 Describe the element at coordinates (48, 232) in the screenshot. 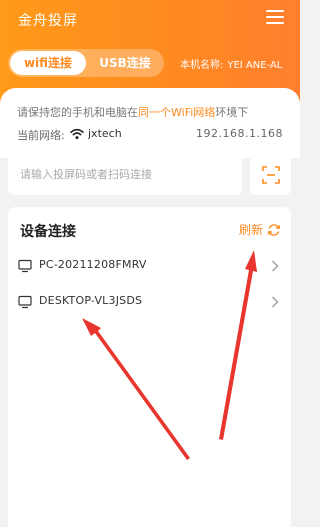

I see `device-section-title: 设备连接` at that location.